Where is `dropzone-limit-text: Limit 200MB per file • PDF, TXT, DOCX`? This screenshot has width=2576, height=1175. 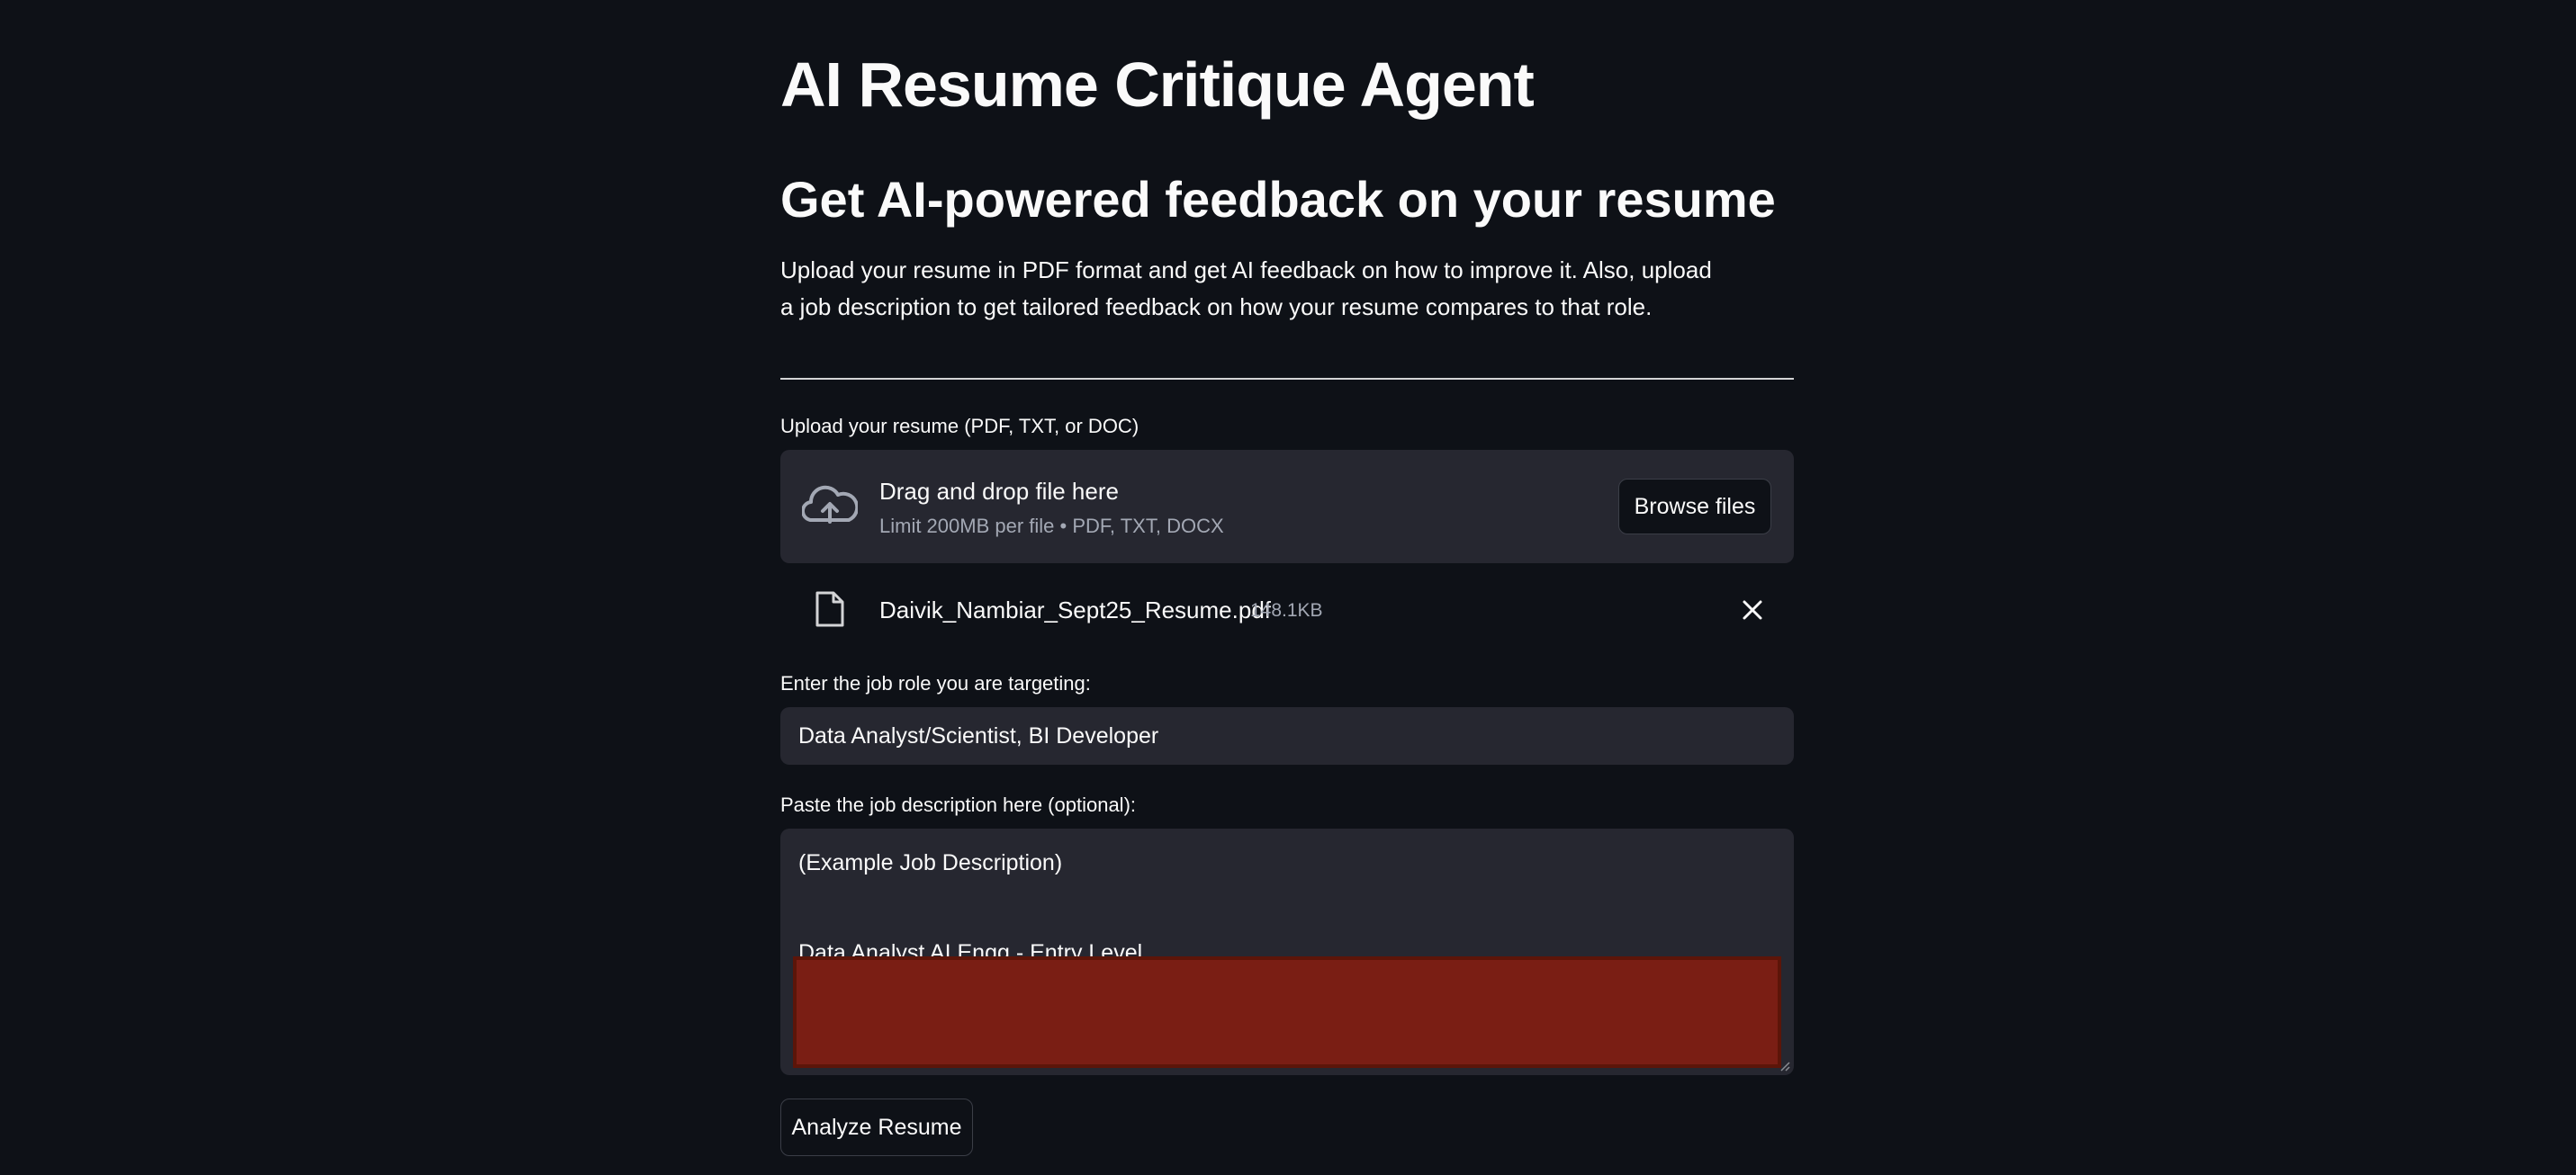
dropzone-limit-text: Limit 200MB per file • PDF, TXT, DOCX is located at coordinates (1051, 526).